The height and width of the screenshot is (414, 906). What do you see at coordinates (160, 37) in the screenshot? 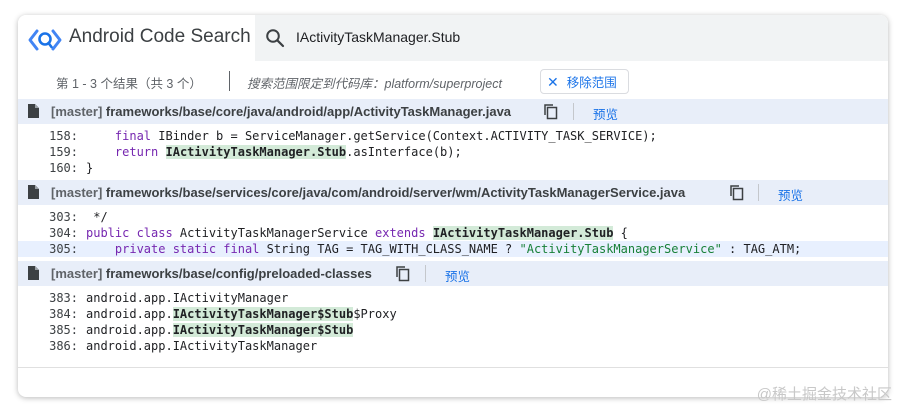
I see `app-title: Android Code Search` at bounding box center [160, 37].